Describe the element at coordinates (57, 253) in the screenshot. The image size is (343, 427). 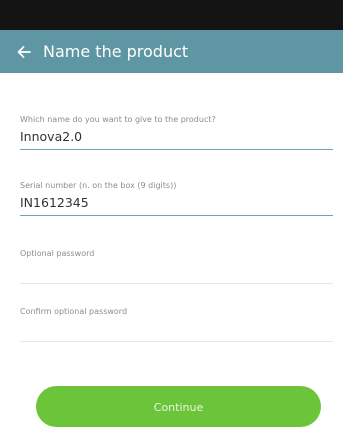
I see `optional-password-label: Optional password` at that location.